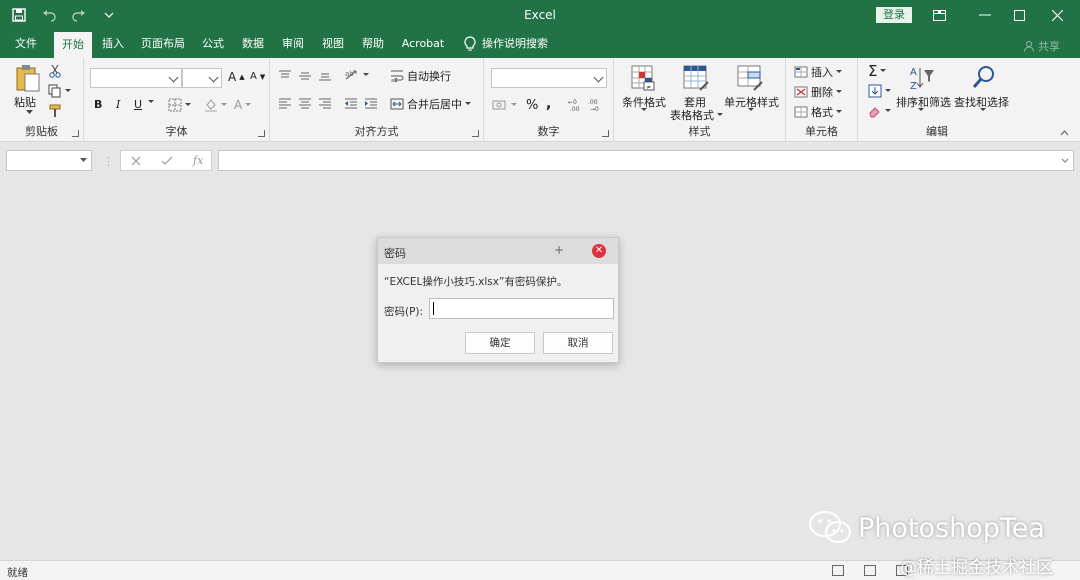 This screenshot has width=1080, height=580. What do you see at coordinates (136, 161) in the screenshot?
I see `cancel-entry-icon` at bounding box center [136, 161].